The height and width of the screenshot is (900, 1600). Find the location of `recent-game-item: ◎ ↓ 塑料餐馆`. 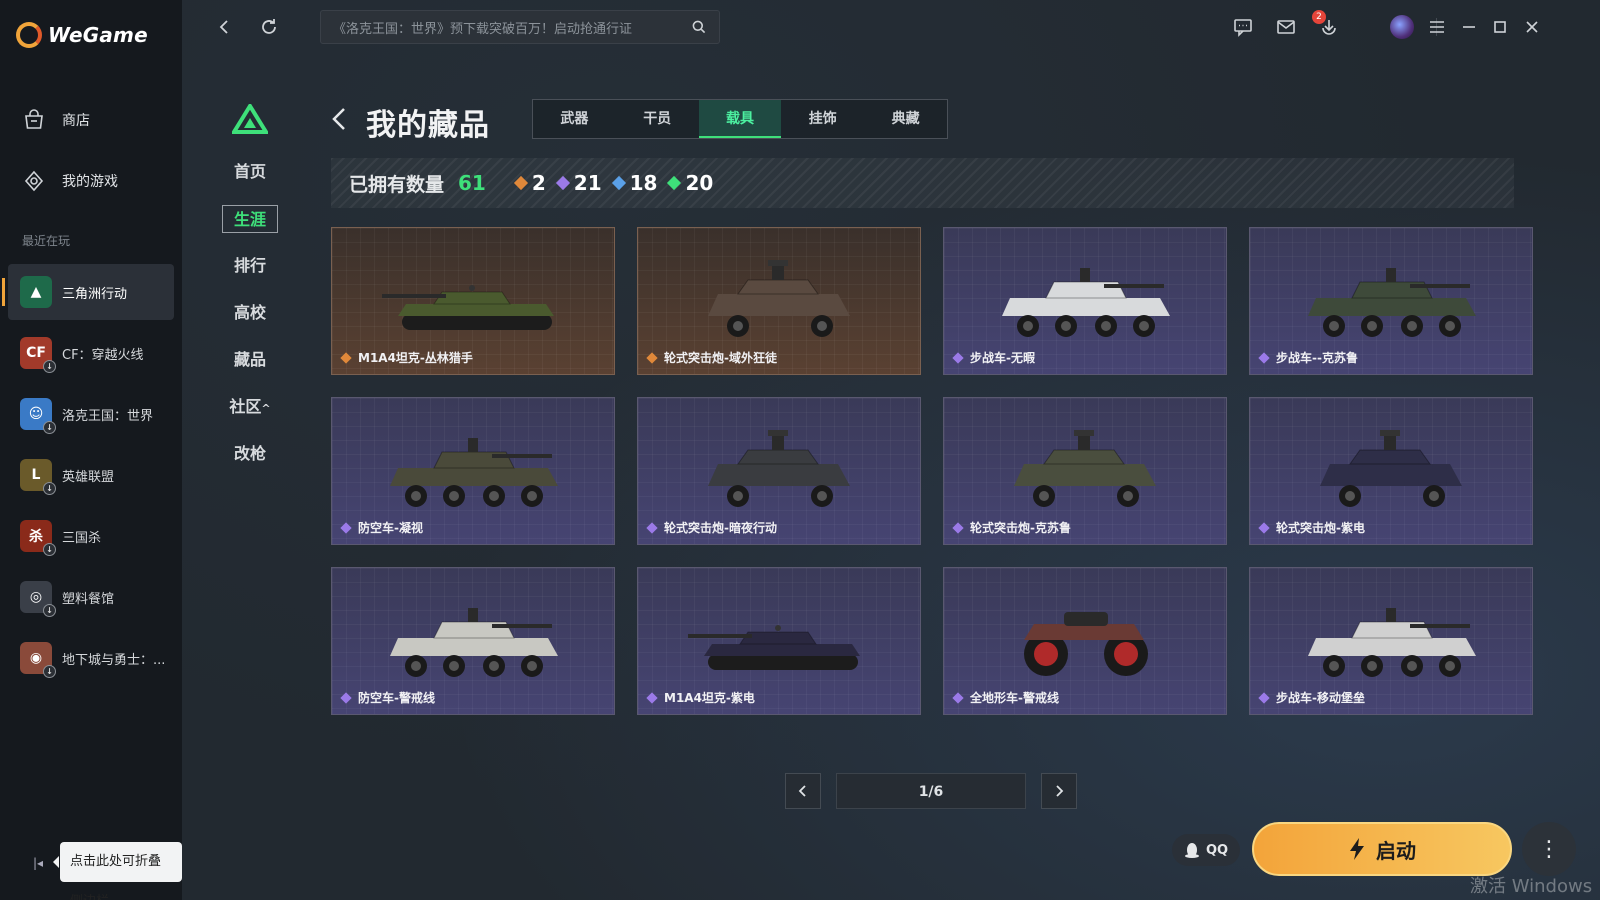

recent-game-item: ◎ ↓ 塑料餐馆 is located at coordinates (91, 597).